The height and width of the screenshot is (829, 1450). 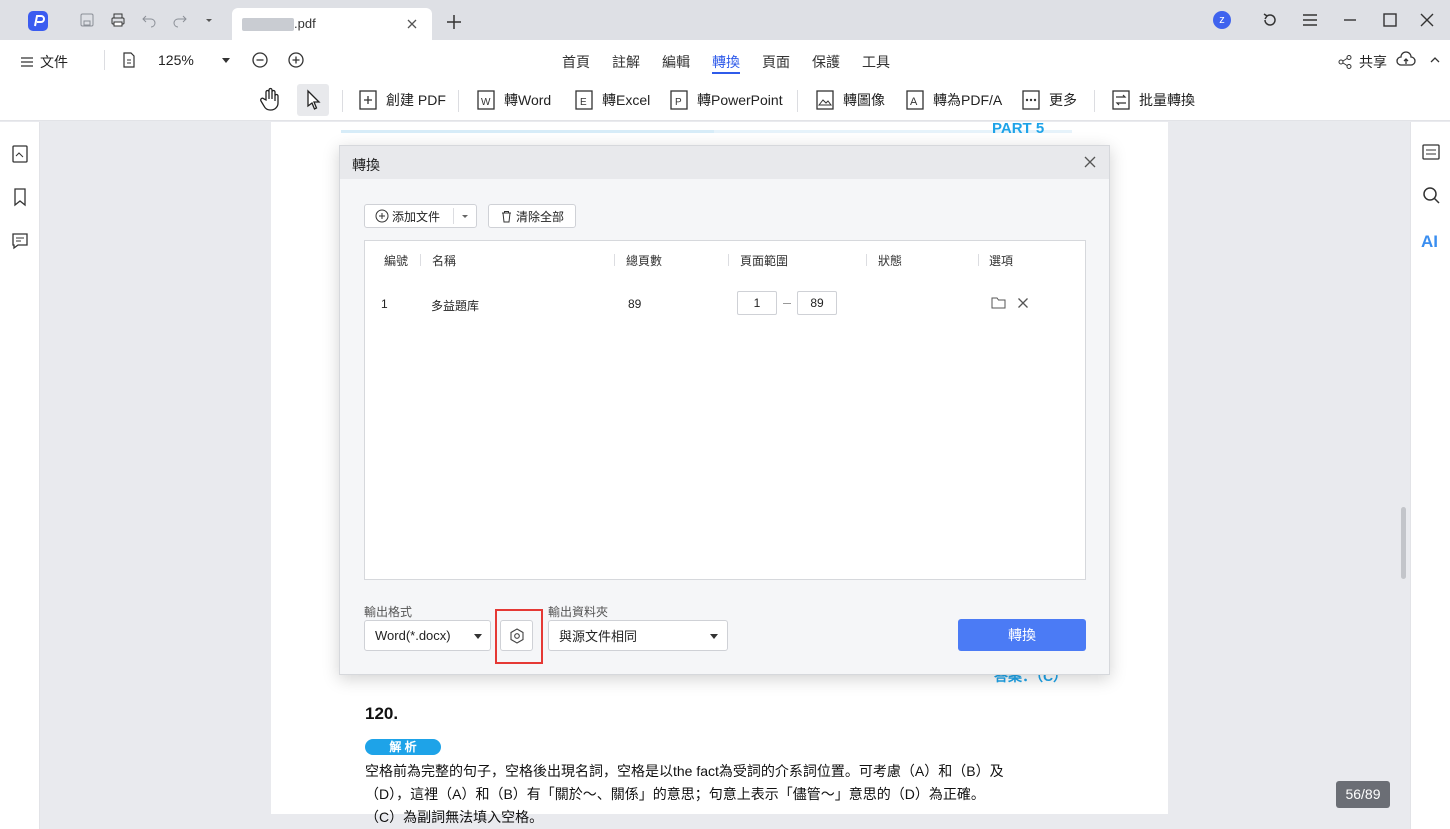 What do you see at coordinates (1435, 60) in the screenshot?
I see `collapse-toolbar-icon` at bounding box center [1435, 60].